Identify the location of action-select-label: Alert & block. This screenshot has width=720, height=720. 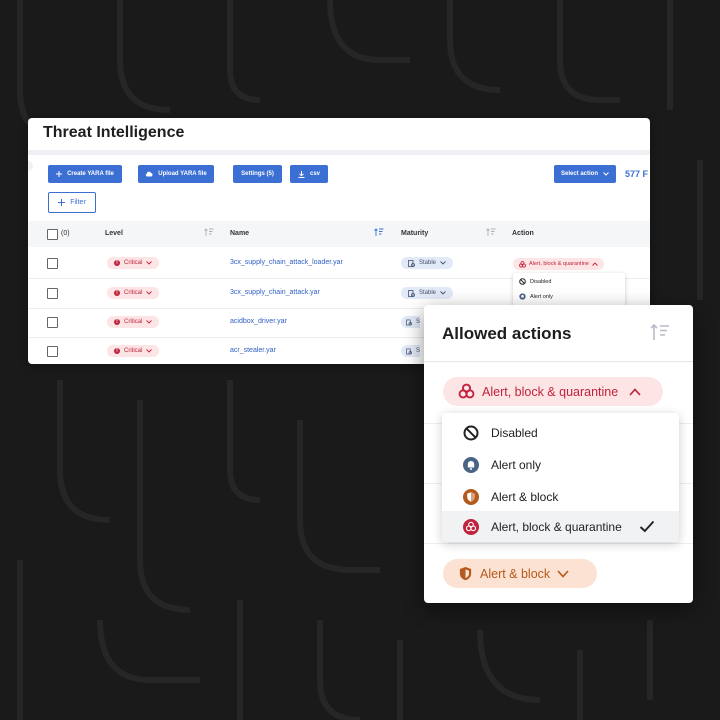
(515, 573).